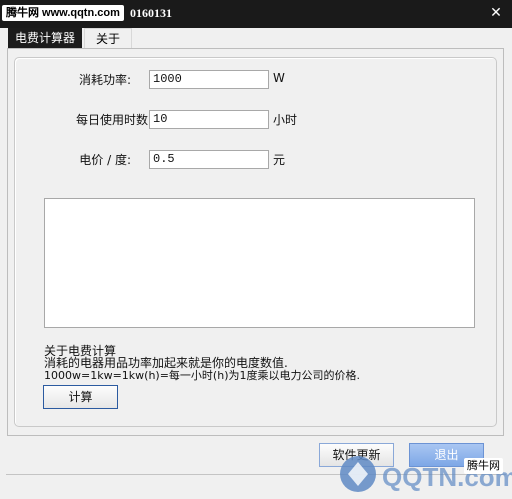 Image resolution: width=512 pixels, height=499 pixels. Describe the element at coordinates (279, 78) in the screenshot. I see `power-unit: W` at that location.